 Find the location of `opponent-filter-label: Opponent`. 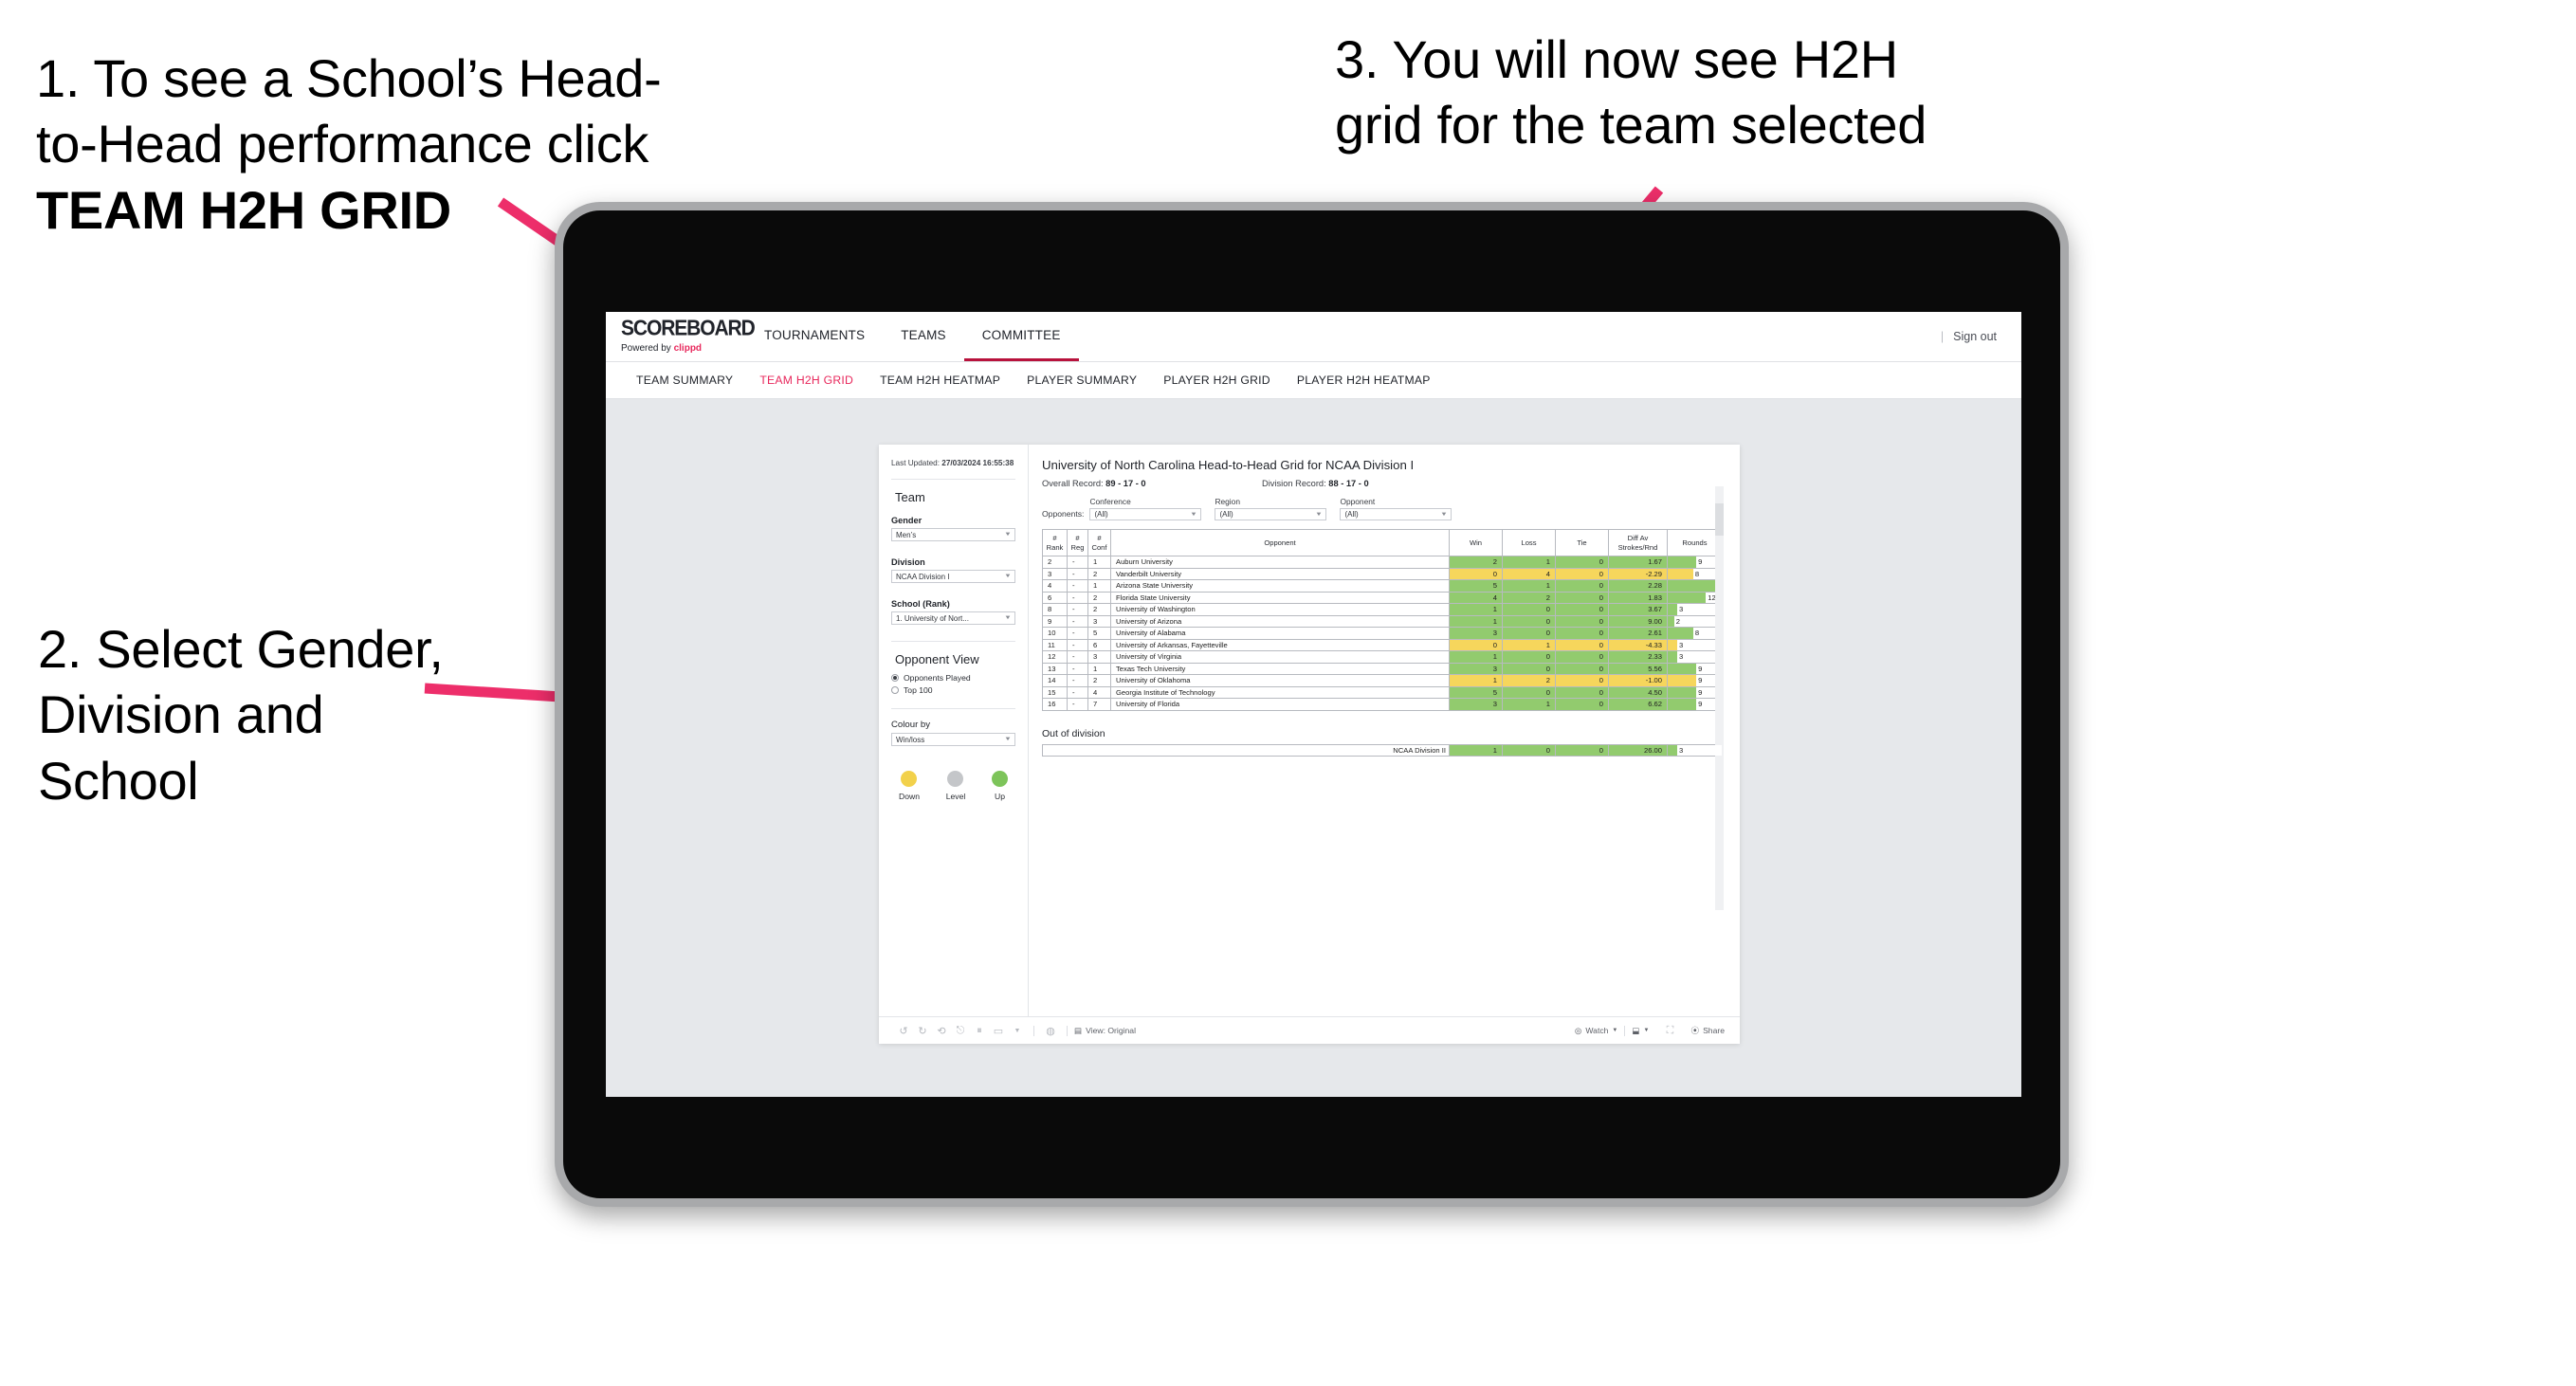

opponent-filter-label: Opponent is located at coordinates (1358, 501).